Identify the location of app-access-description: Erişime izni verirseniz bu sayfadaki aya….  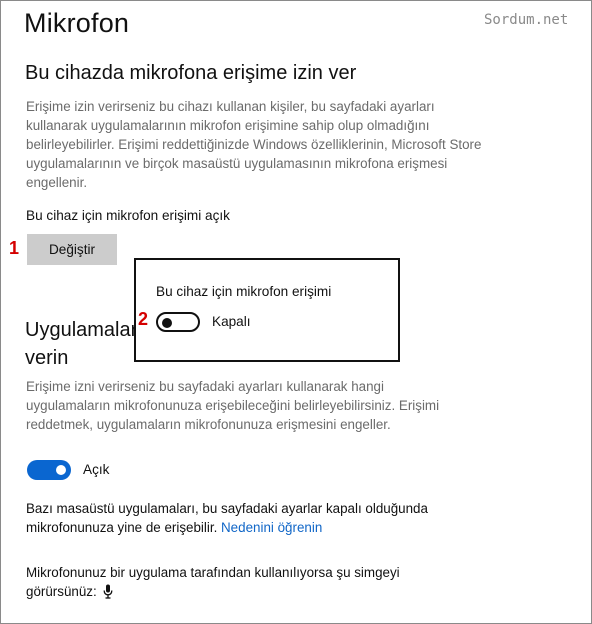
(233, 405).